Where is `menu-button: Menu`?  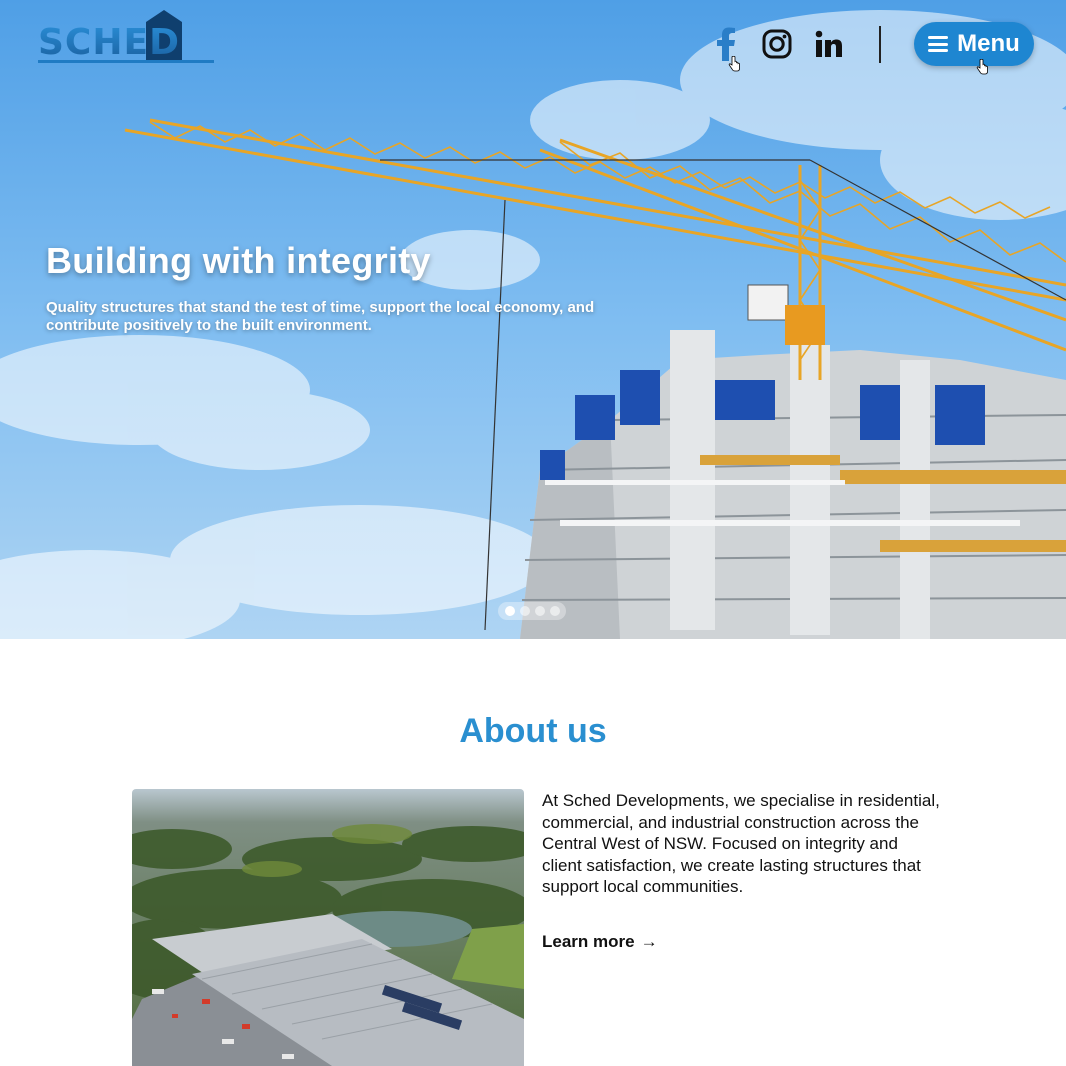
menu-button: Menu is located at coordinates (974, 44).